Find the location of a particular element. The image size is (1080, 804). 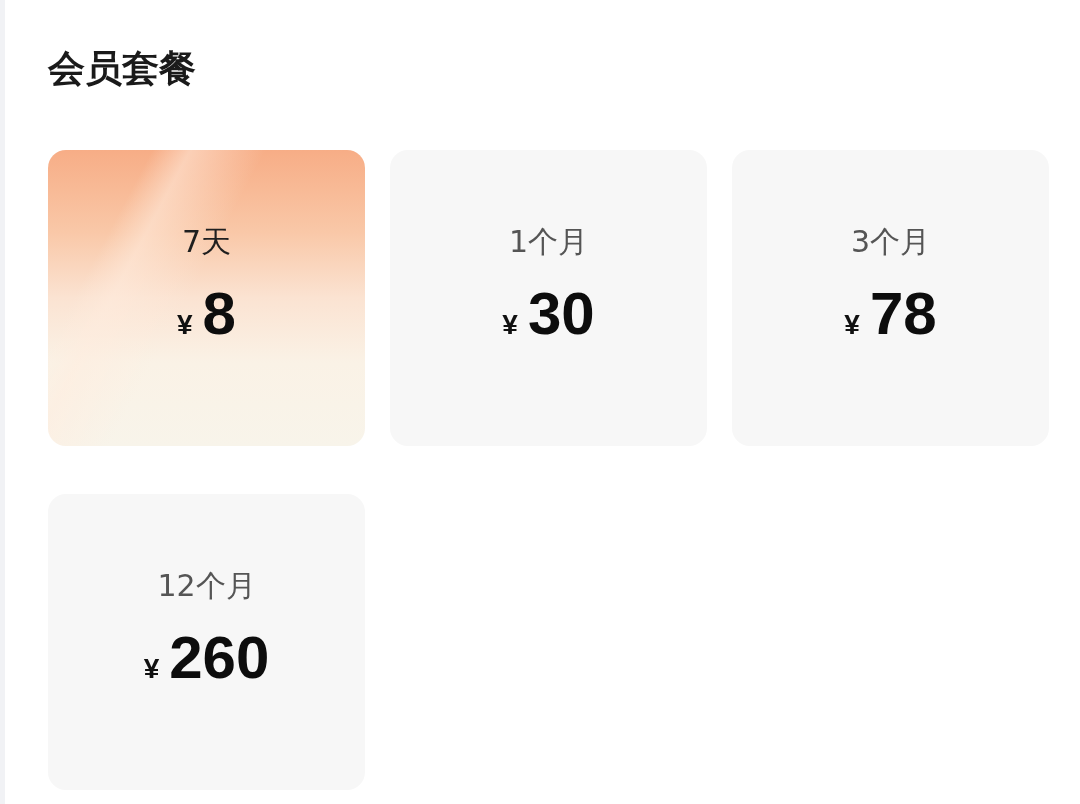

plan-duration: 7天 is located at coordinates (206, 242).